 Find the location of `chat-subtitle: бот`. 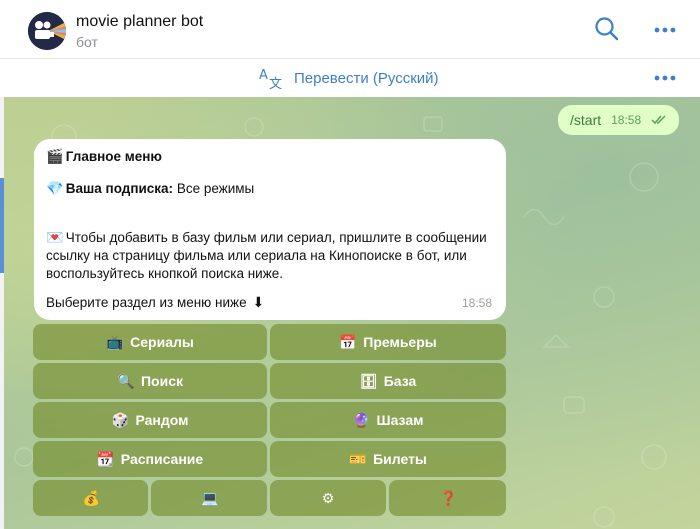

chat-subtitle: бот is located at coordinates (87, 42).